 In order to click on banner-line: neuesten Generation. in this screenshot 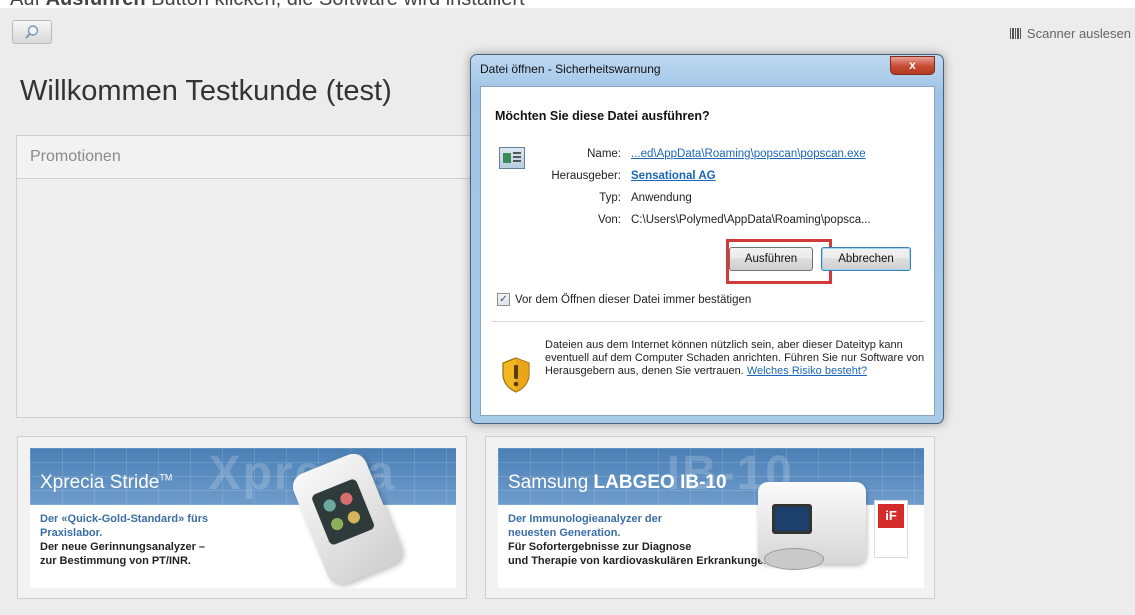, I will do `click(564, 533)`.